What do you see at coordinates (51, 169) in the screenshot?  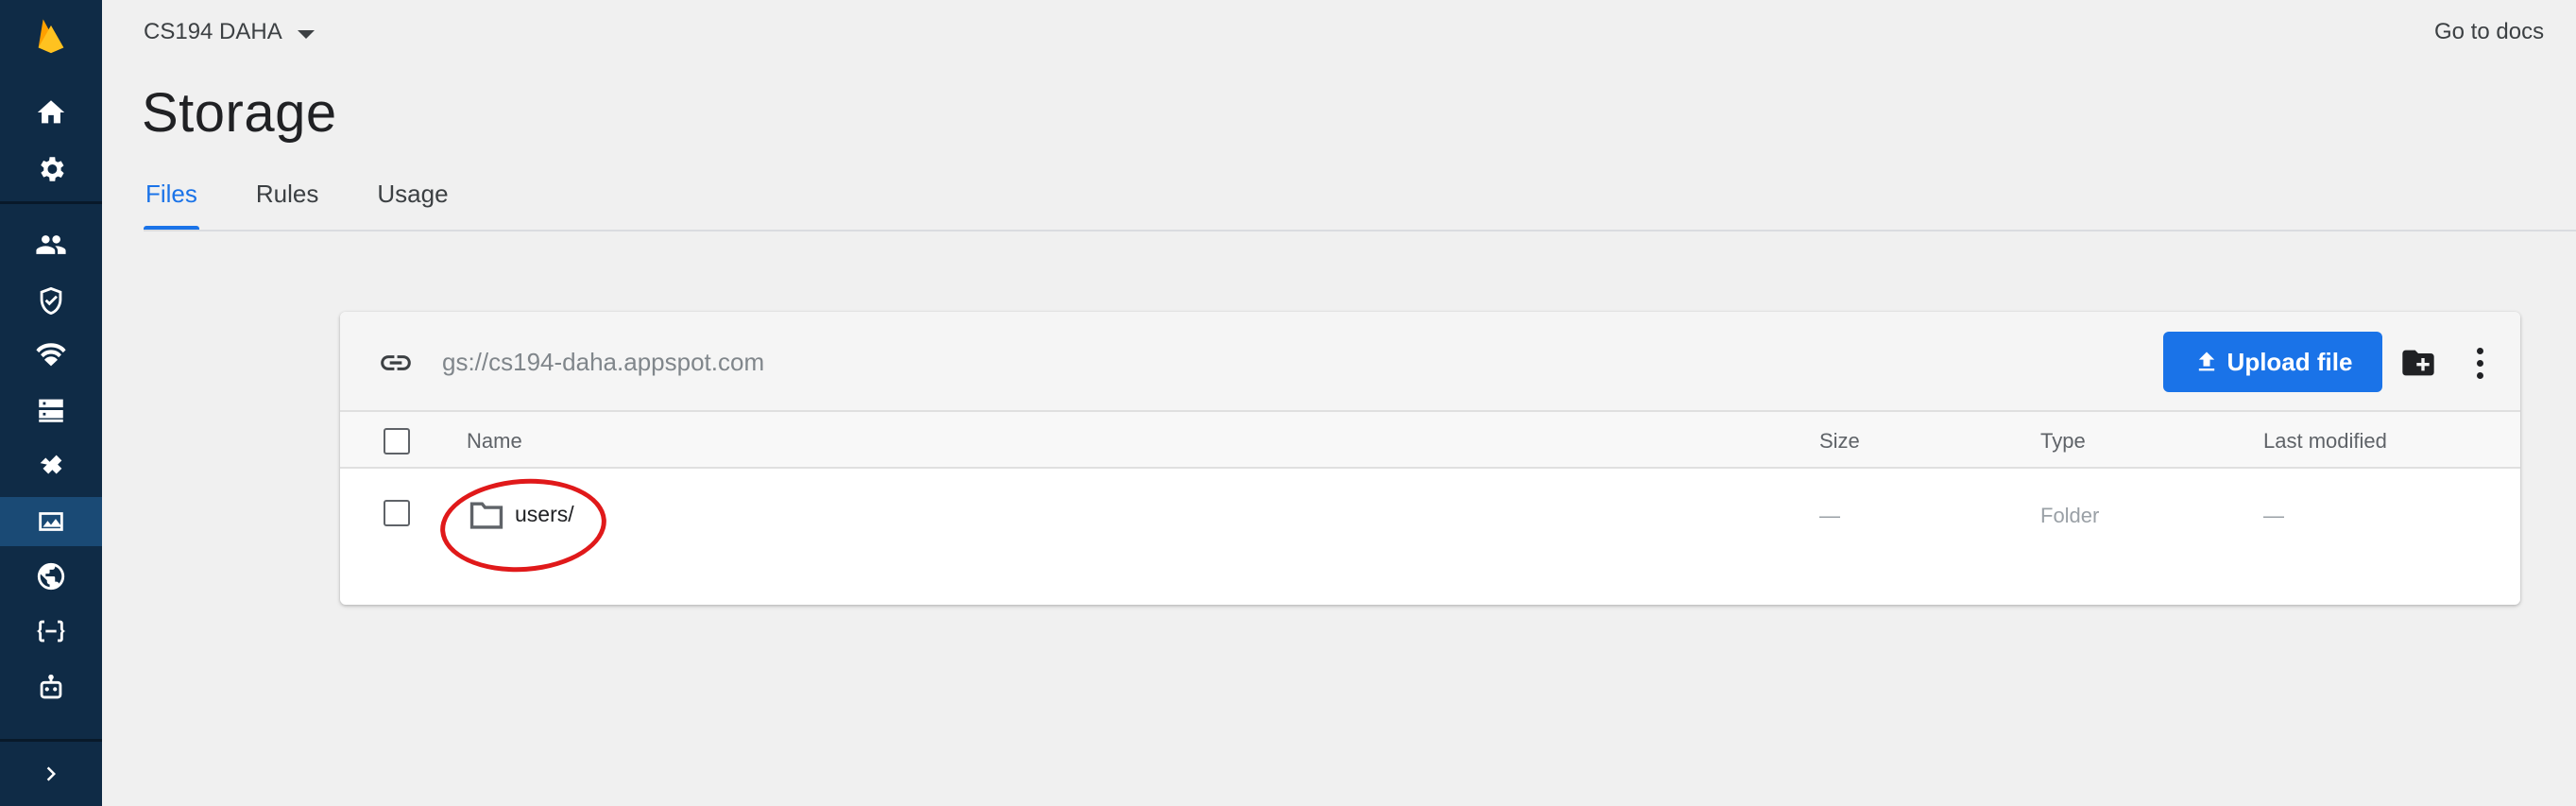 I see `settings-gear-icon` at bounding box center [51, 169].